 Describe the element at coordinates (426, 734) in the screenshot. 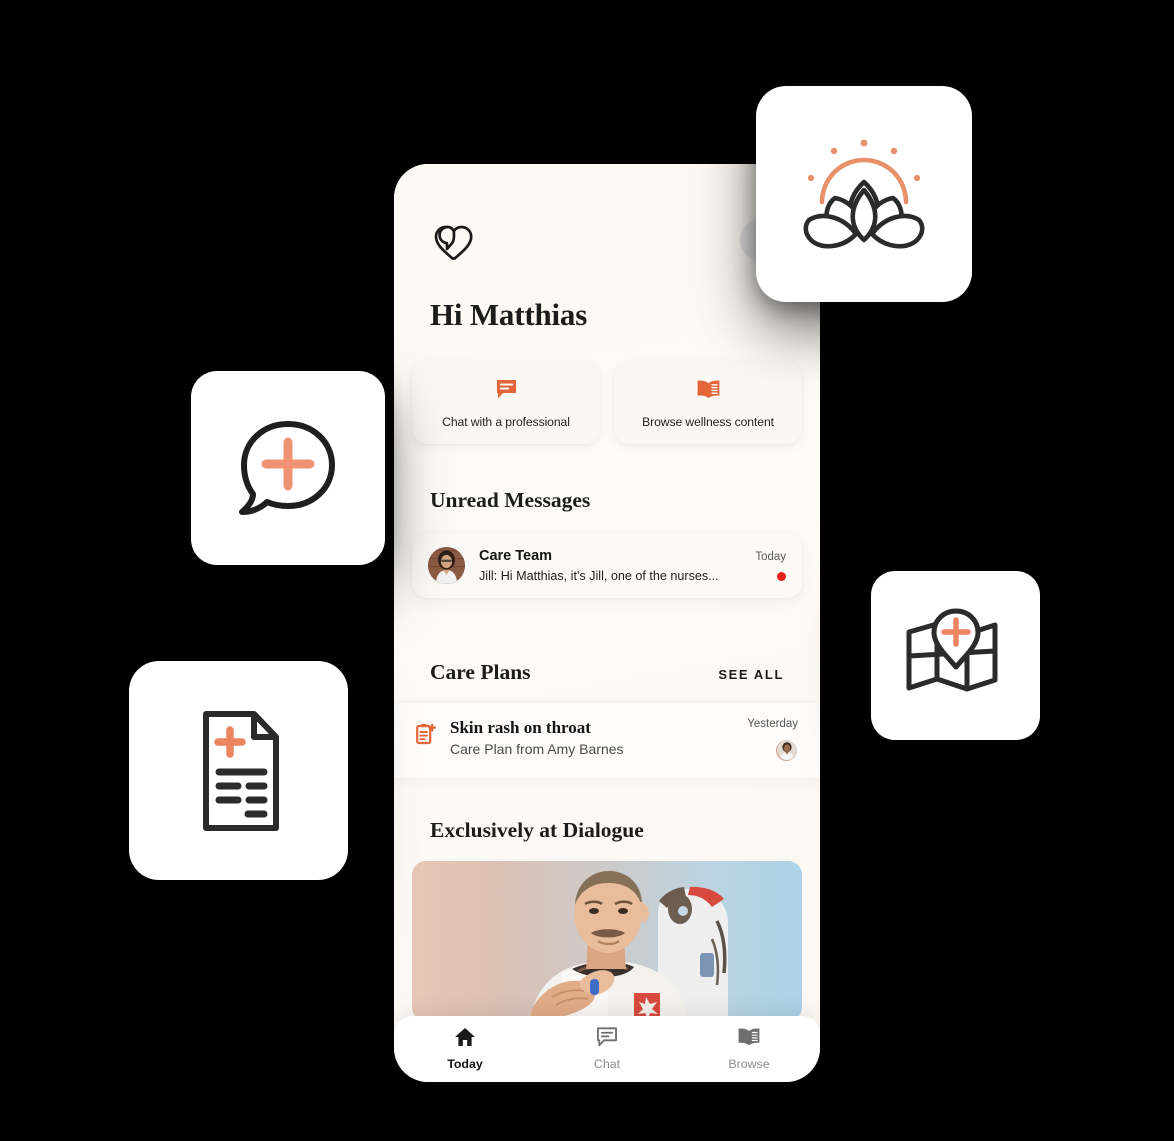

I see `care-plan-document-icon` at that location.